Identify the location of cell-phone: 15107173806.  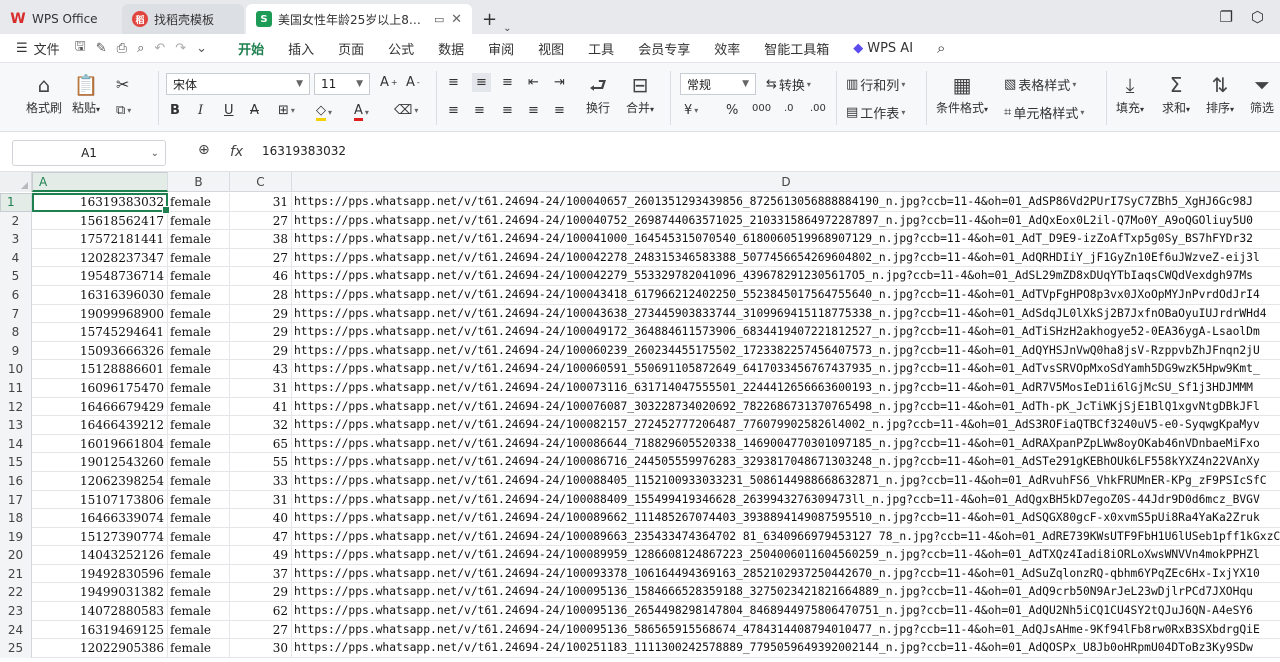
(100, 500).